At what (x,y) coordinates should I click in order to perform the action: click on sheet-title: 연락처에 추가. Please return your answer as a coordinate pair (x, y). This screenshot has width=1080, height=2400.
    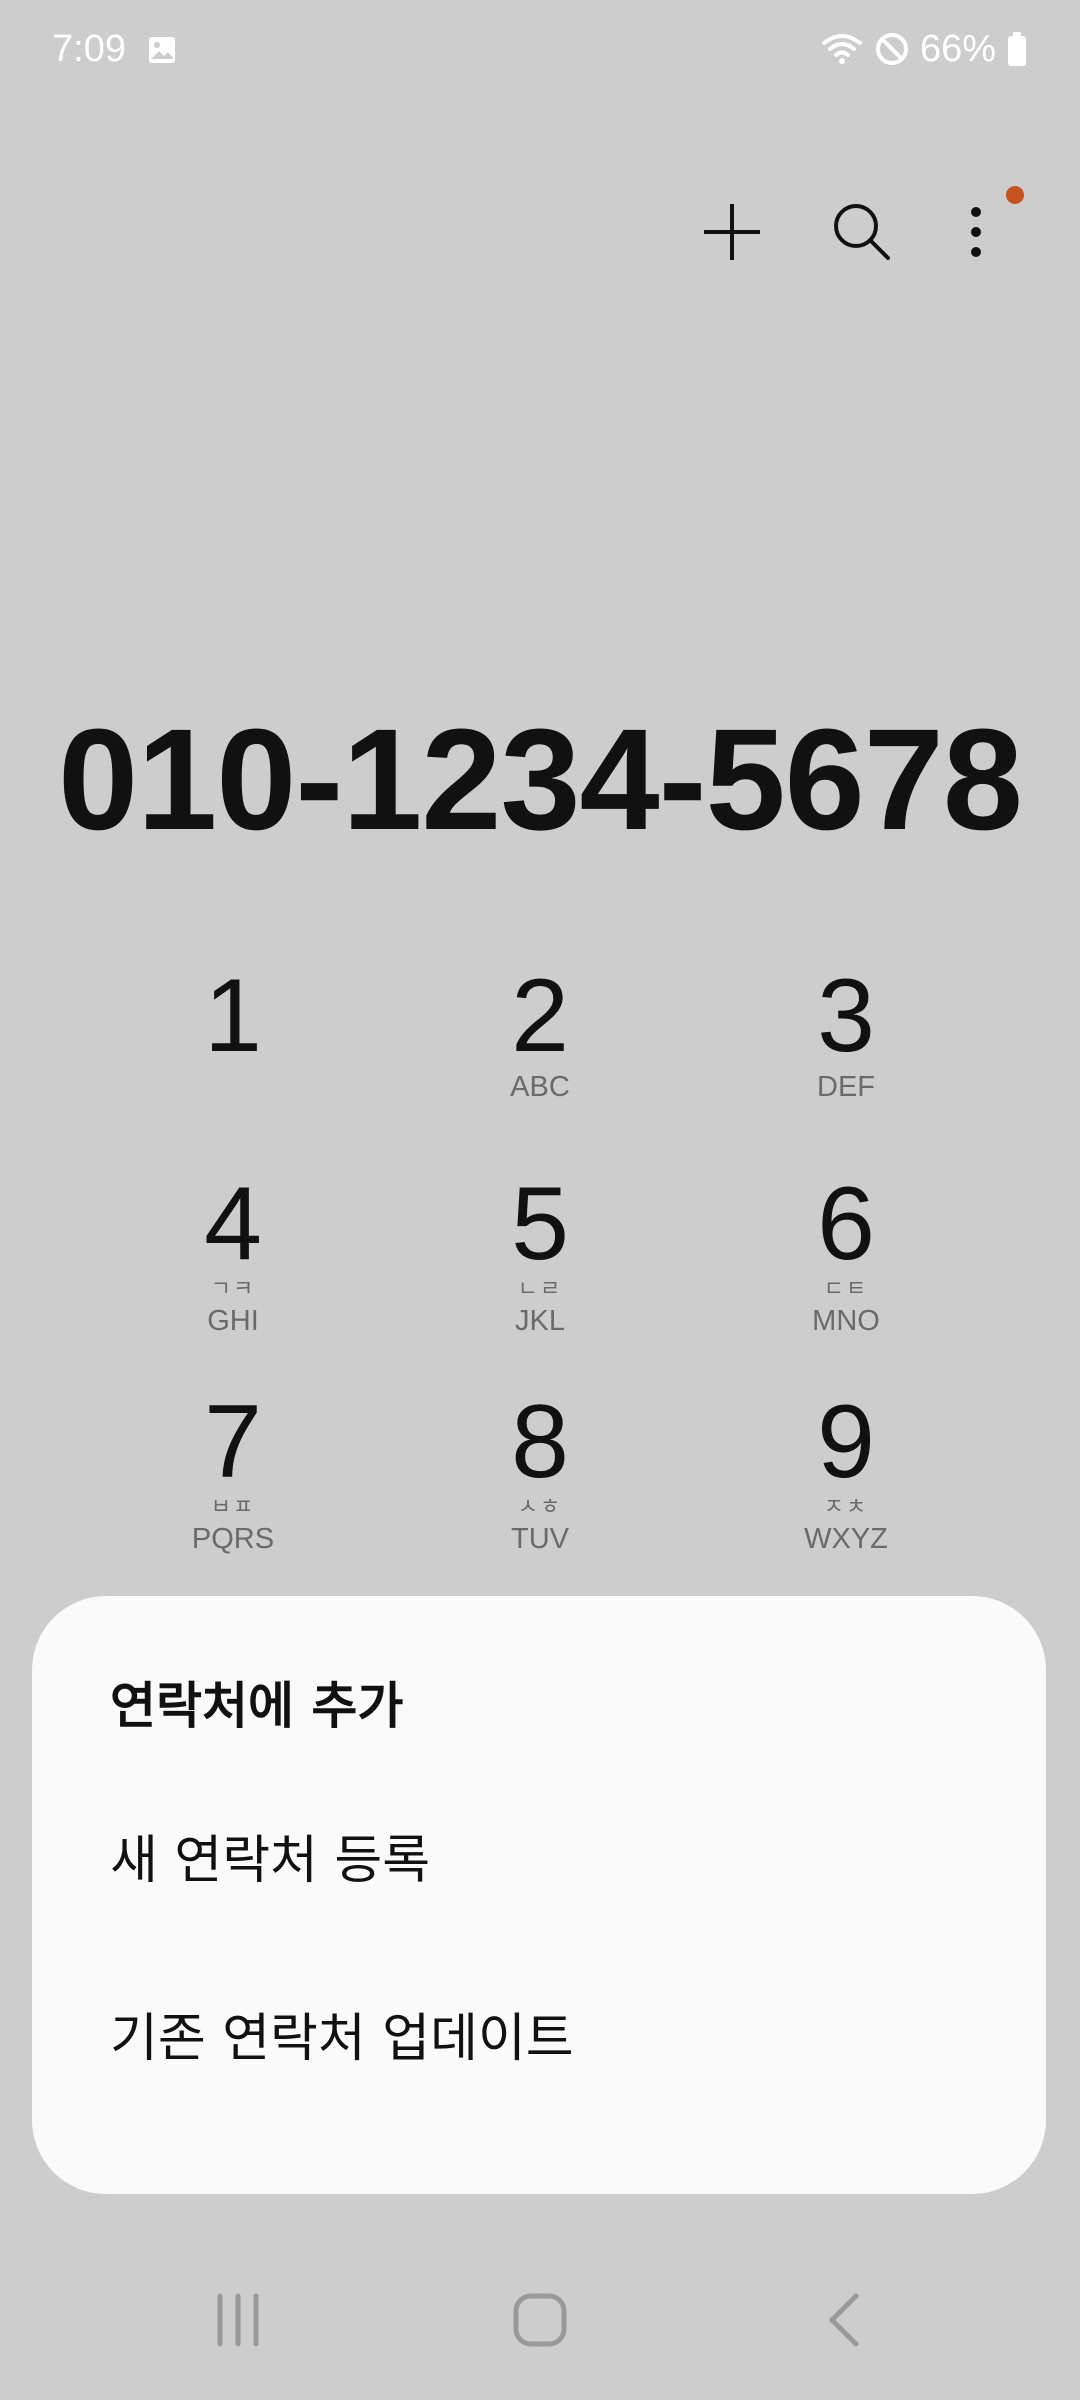
    Looking at the image, I should click on (257, 1706).